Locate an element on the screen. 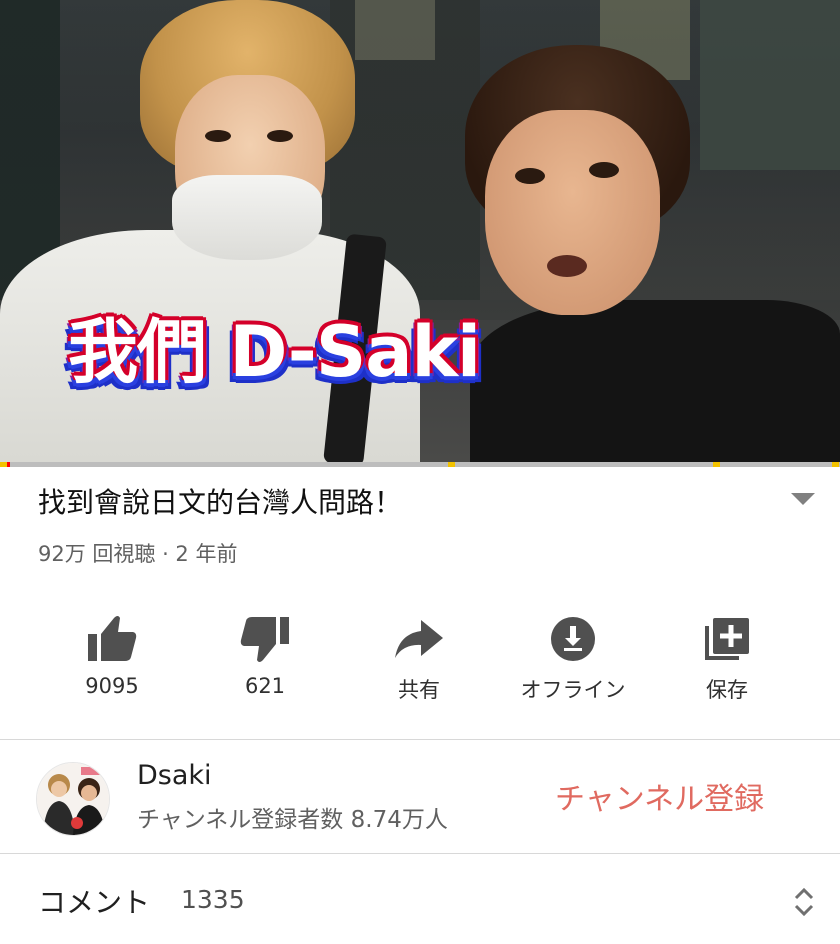 The height and width of the screenshot is (944, 840). video-person-right-face is located at coordinates (572, 212).